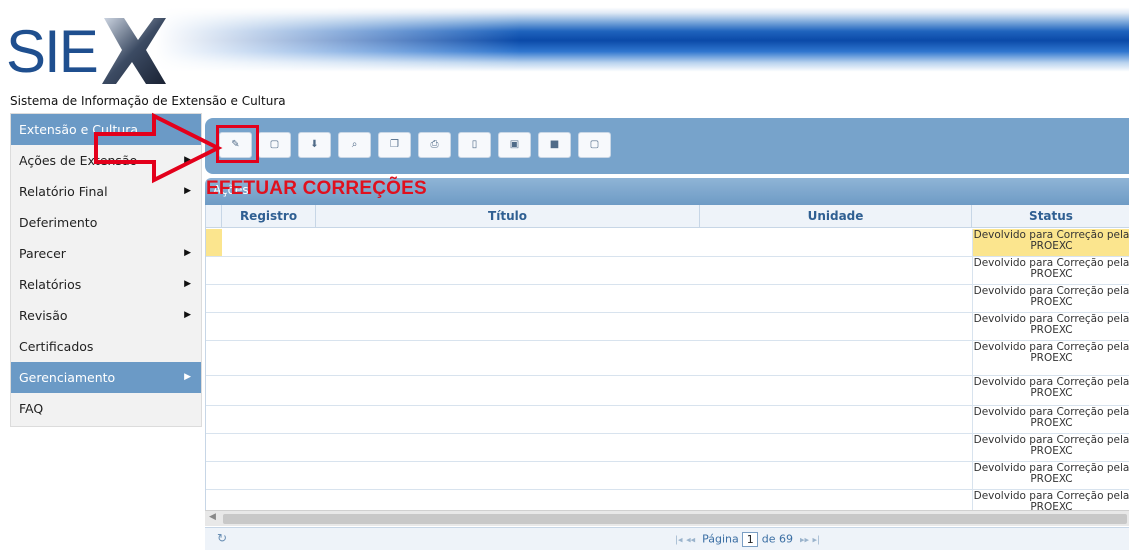  Describe the element at coordinates (31, 408) in the screenshot. I see `sidebar-item-label: FAQ` at that location.